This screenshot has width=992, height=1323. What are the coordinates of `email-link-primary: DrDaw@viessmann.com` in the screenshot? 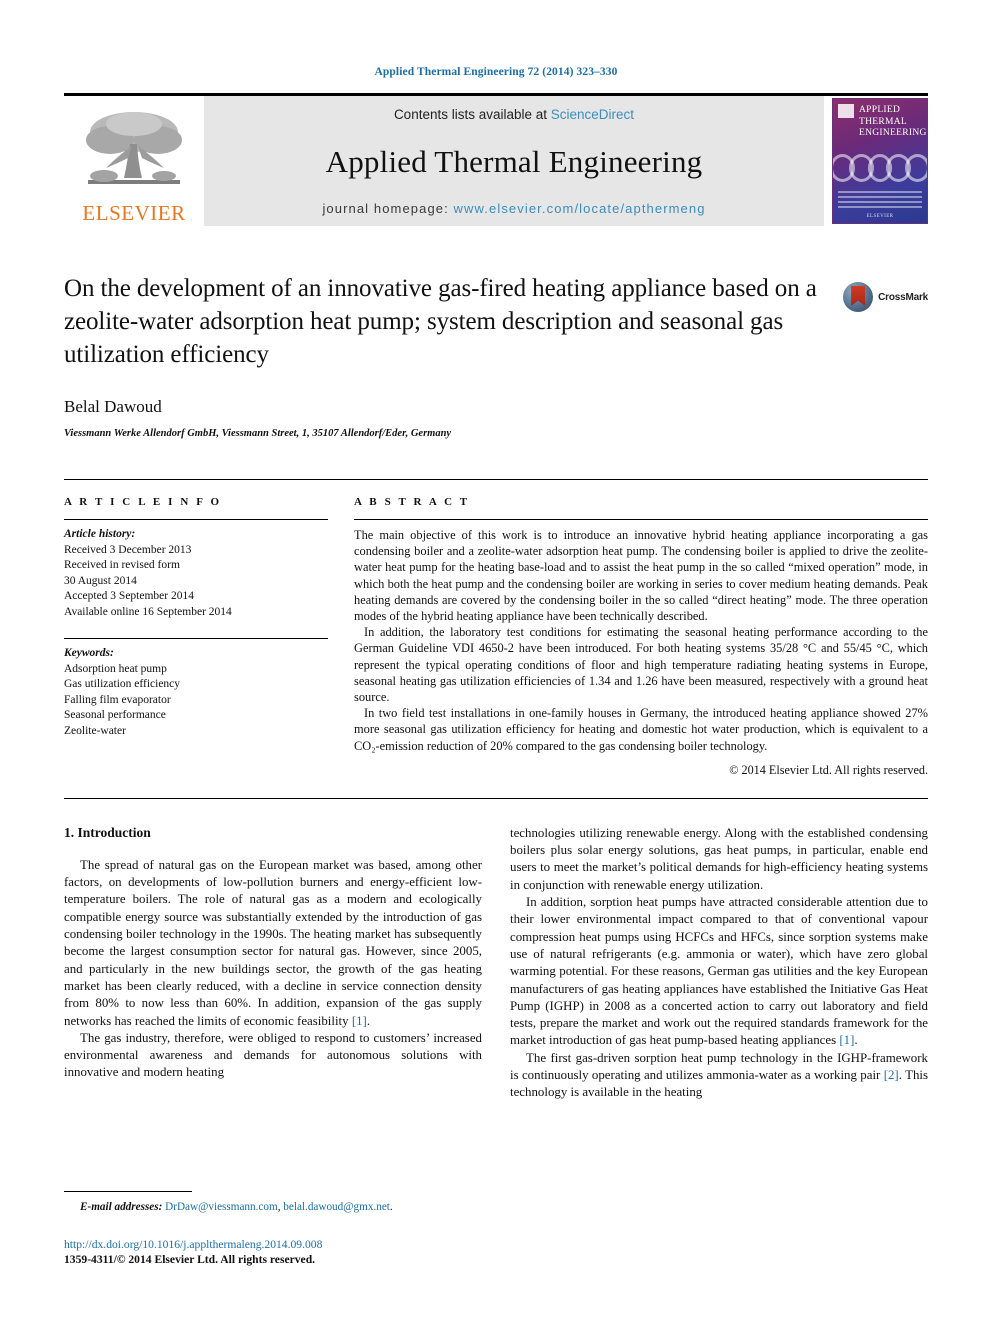 It's located at (221, 1207).